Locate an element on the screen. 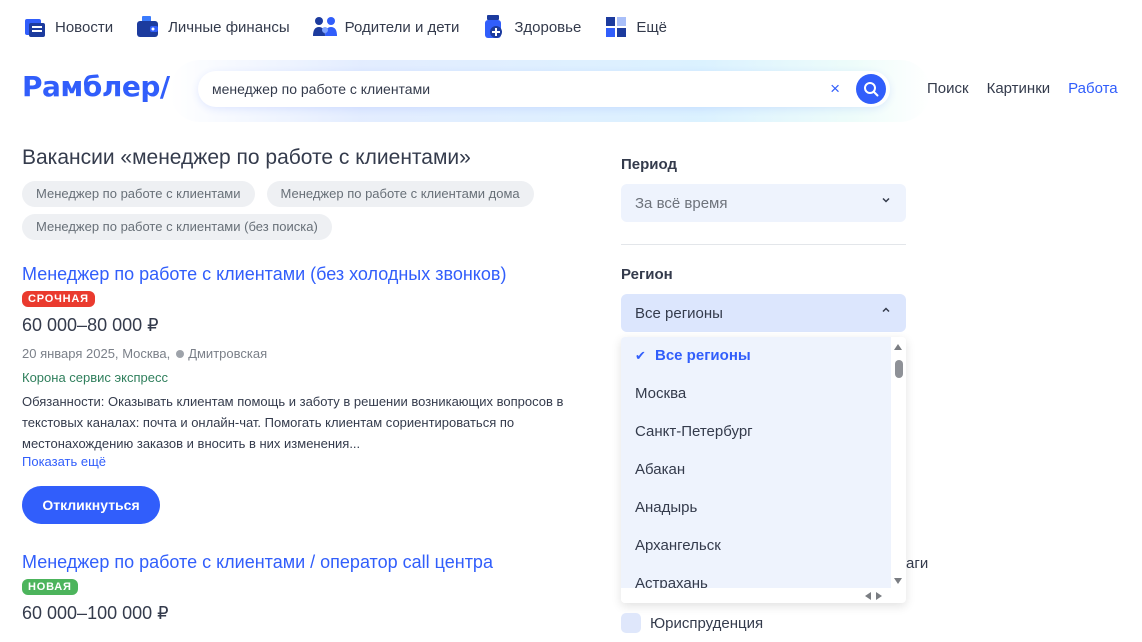 The image size is (1142, 642). topnav-item-finance: Личные финансы is located at coordinates (212, 27).